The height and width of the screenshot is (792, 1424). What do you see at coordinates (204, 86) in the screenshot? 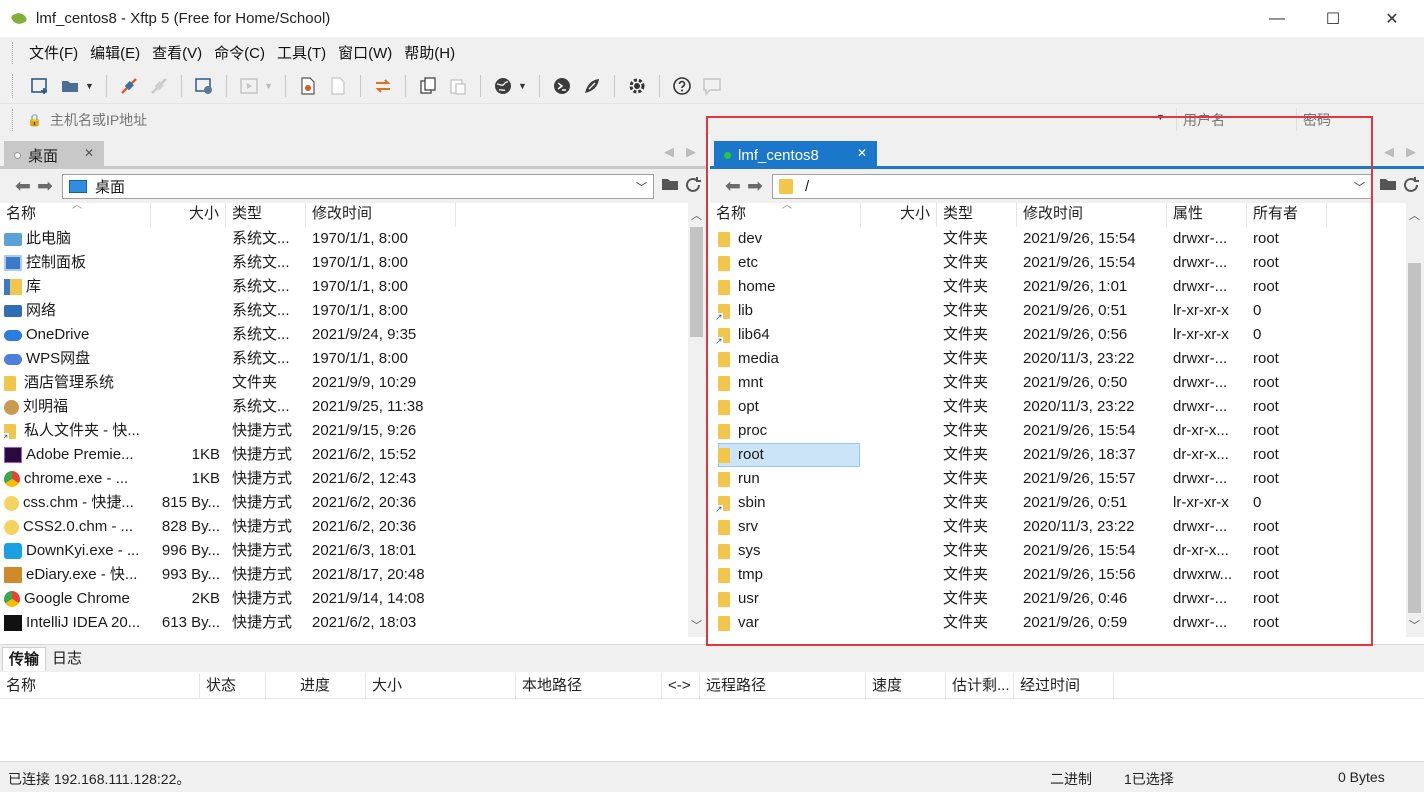
I see `session-properties-icon` at bounding box center [204, 86].